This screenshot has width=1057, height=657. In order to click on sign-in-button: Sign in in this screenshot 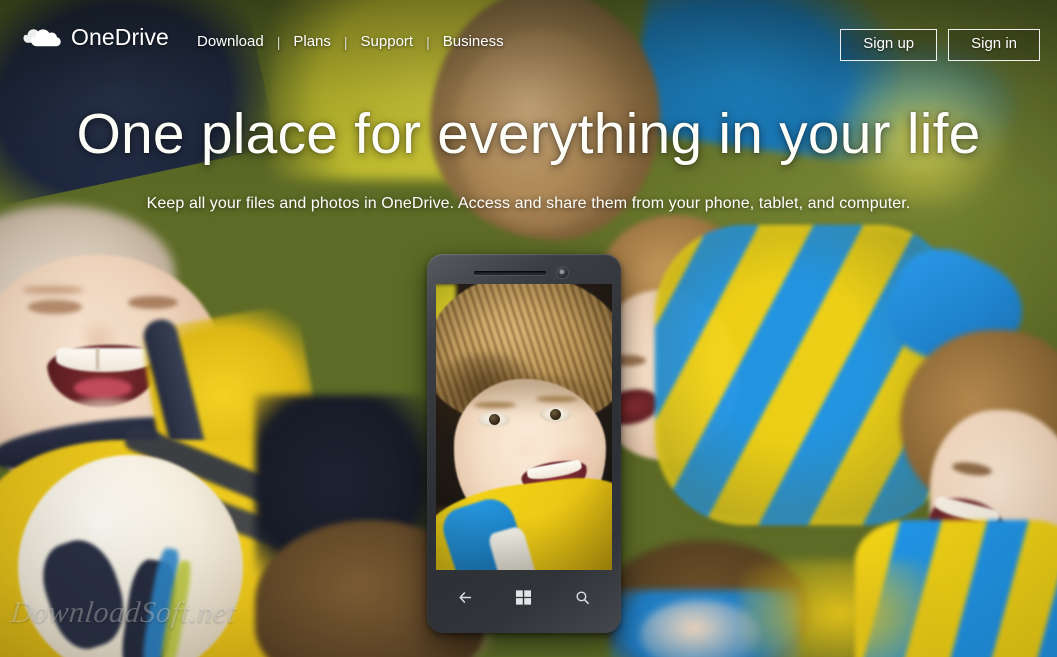, I will do `click(994, 45)`.